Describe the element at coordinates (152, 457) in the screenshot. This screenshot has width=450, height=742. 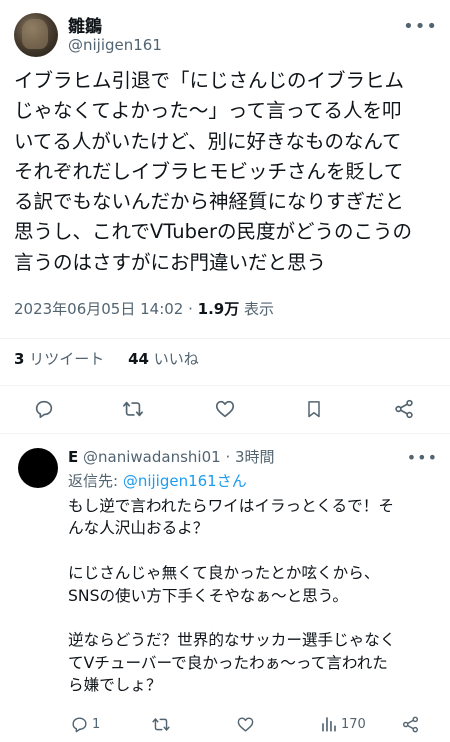
I see `reply-author-handle: @naniwadanshi01` at that location.